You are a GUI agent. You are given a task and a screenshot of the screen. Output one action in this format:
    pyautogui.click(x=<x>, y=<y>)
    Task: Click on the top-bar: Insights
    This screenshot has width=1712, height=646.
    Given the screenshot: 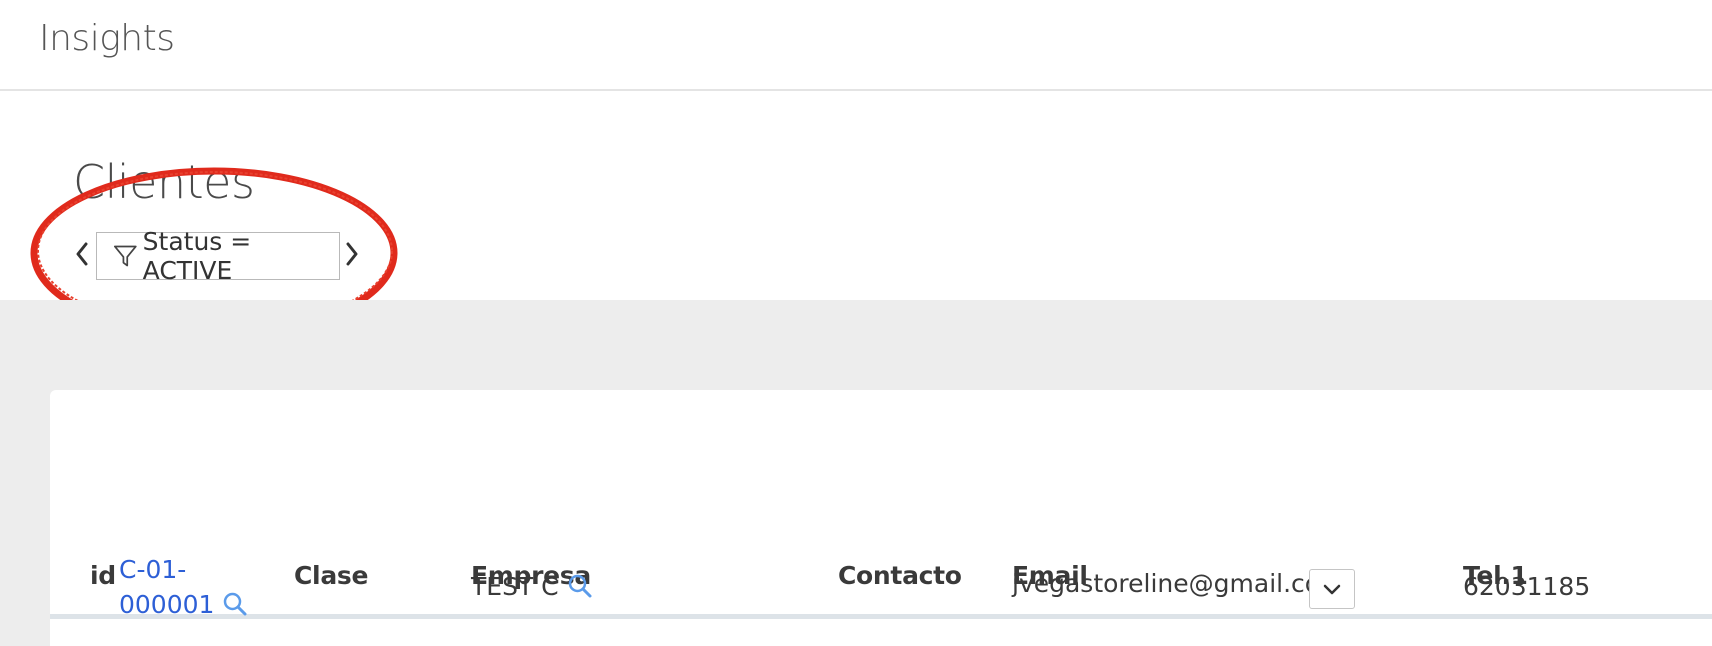 What is the action you would take?
    pyautogui.click(x=856, y=45)
    